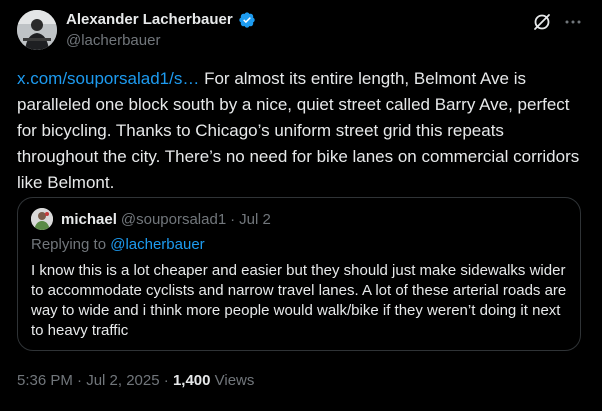 The width and height of the screenshot is (602, 411). What do you see at coordinates (42, 219) in the screenshot?
I see `quoted-author-avatar` at bounding box center [42, 219].